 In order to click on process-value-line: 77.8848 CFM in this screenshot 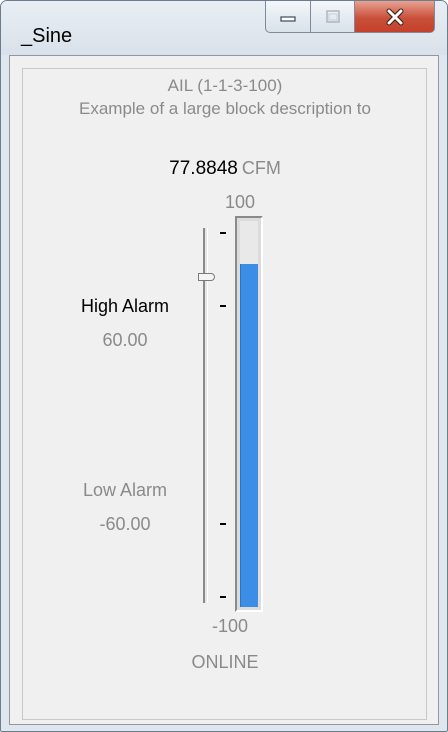, I will do `click(225, 169)`.